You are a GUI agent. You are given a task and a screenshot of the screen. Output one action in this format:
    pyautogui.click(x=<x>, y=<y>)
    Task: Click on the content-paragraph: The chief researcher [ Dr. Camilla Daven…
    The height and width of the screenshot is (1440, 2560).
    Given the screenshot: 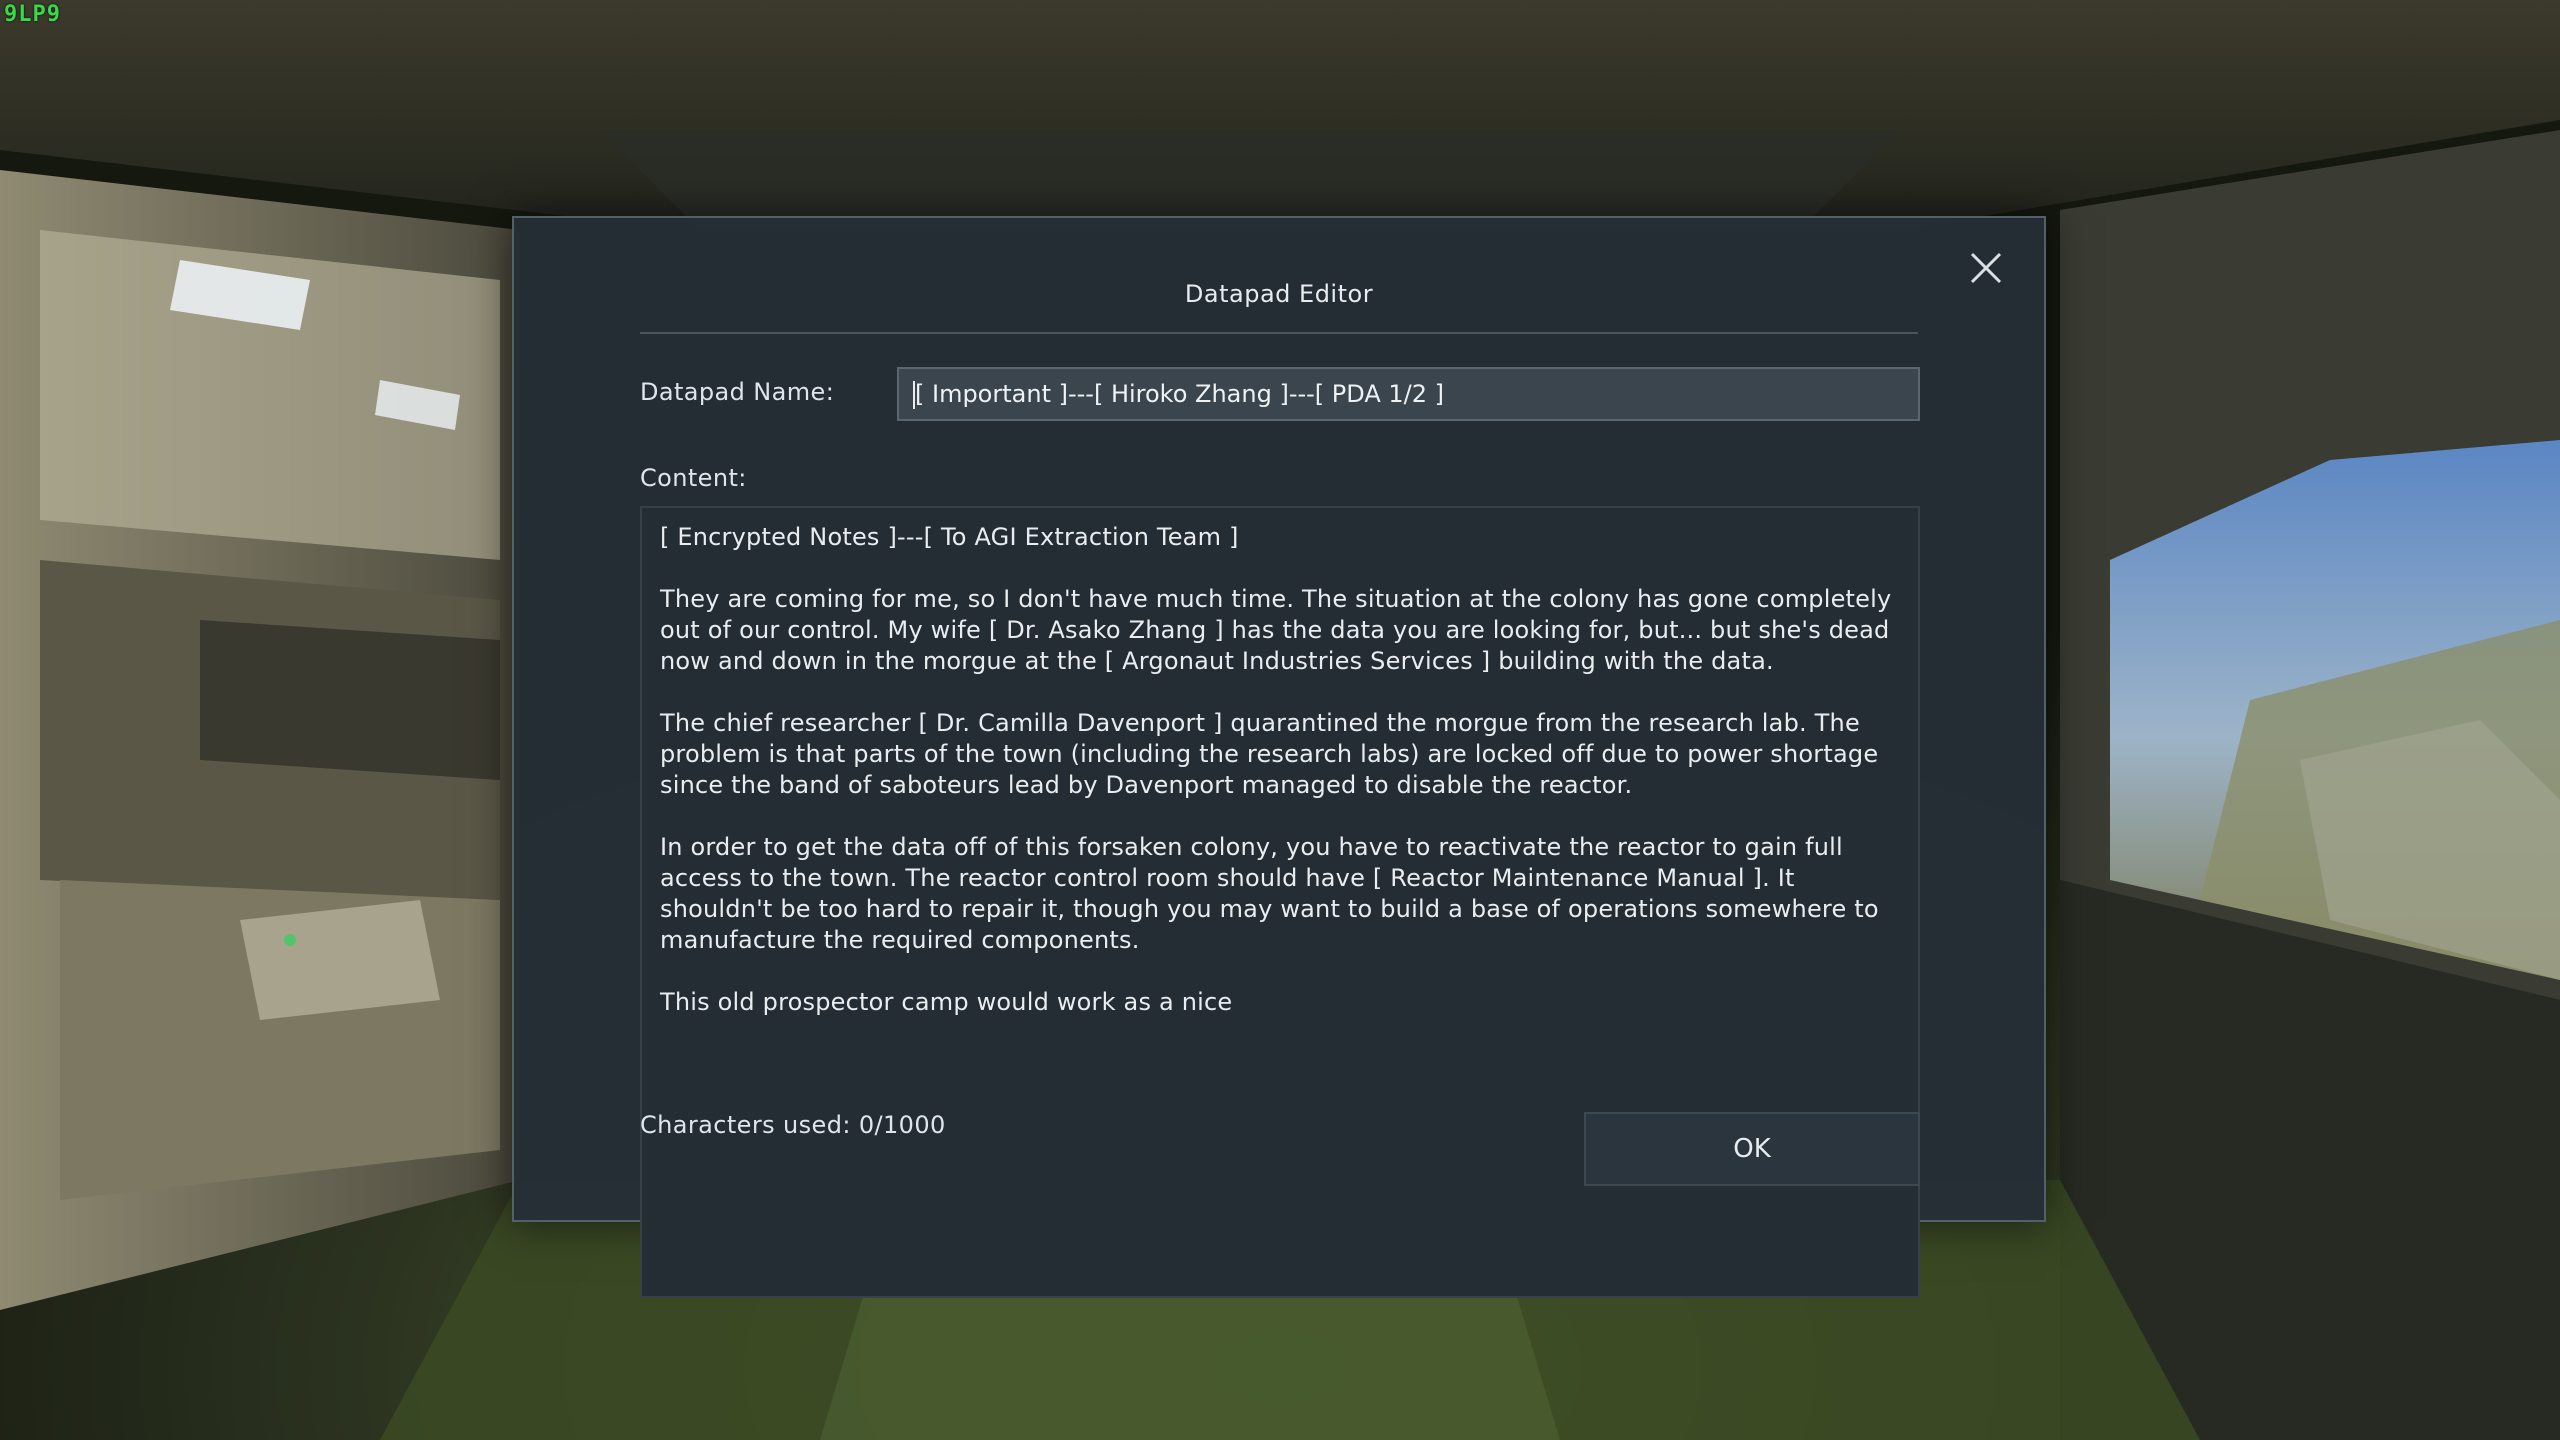 What is the action you would take?
    pyautogui.click(x=1269, y=754)
    